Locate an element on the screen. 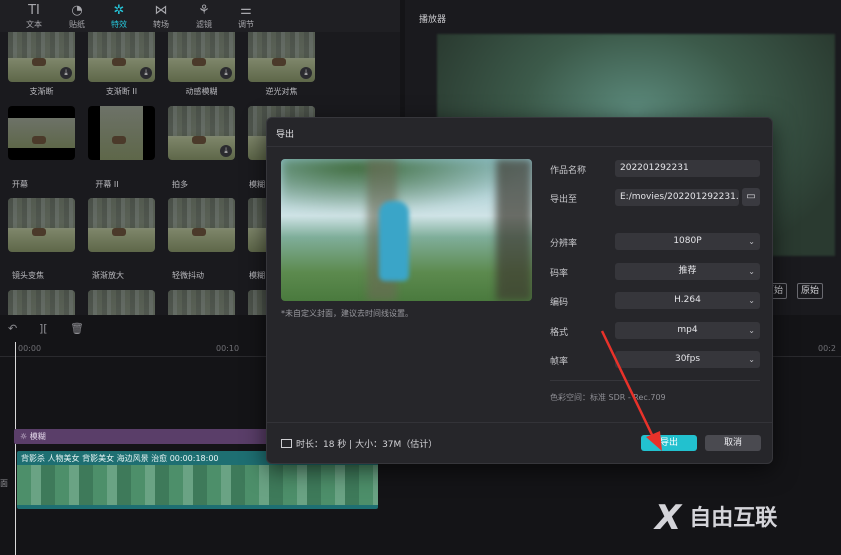 This screenshot has width=841, height=555. sticker-icon: ◔ is located at coordinates (77, 10).